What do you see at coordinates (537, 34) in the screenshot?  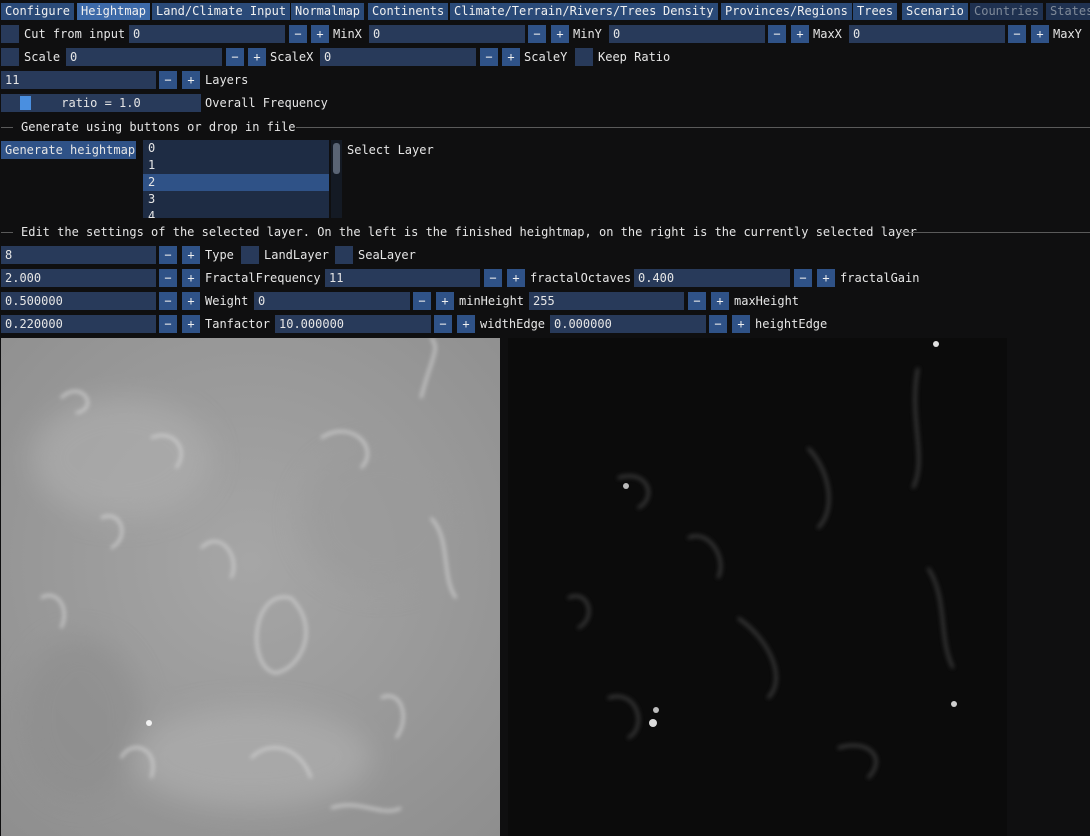 I see `minx-decrement-button: −` at bounding box center [537, 34].